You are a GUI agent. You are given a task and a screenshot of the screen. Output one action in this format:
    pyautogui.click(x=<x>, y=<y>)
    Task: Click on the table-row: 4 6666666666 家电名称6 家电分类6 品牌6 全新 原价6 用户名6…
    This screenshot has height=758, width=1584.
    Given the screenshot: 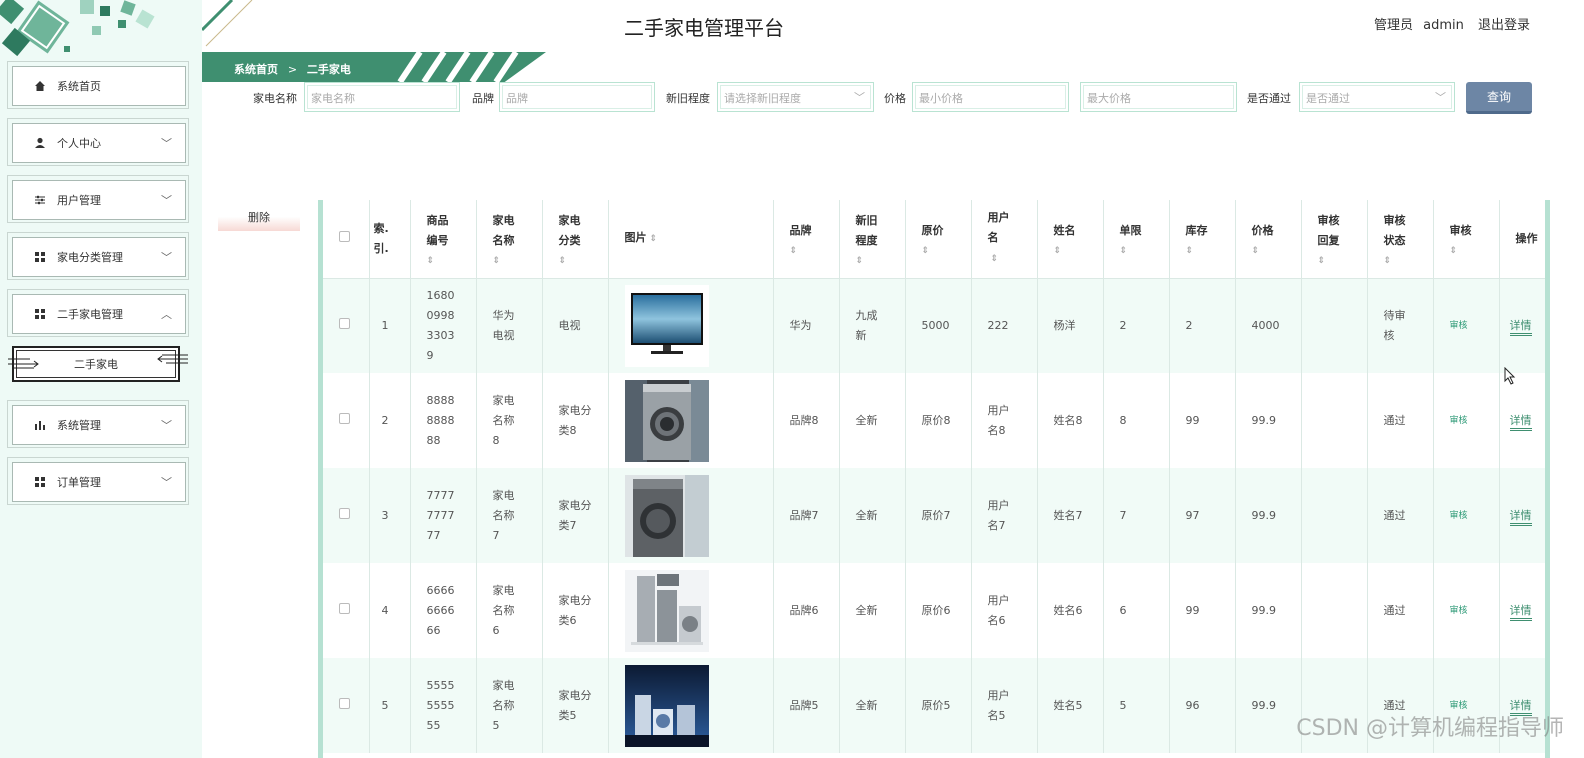 What is the action you would take?
    pyautogui.click(x=934, y=610)
    